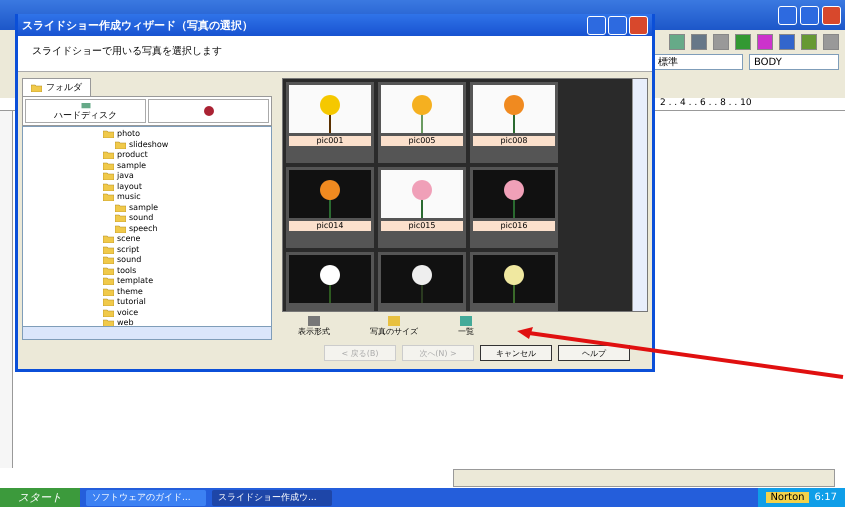  Describe the element at coordinates (330, 207) in the screenshot. I see `photo-thumbnail: pic014` at that location.